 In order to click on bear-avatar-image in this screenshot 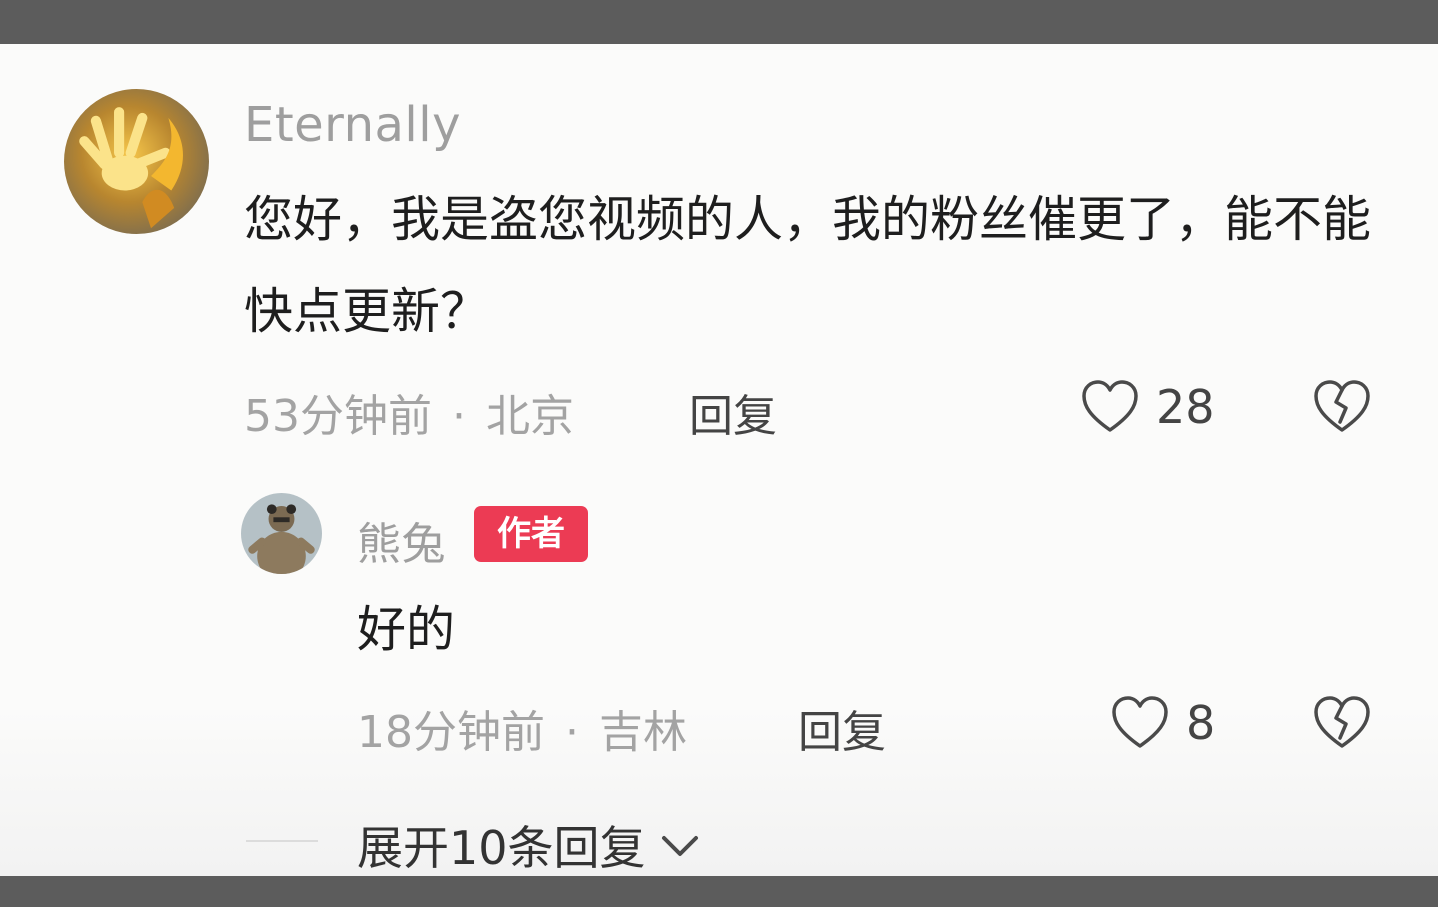, I will do `click(281, 533)`.